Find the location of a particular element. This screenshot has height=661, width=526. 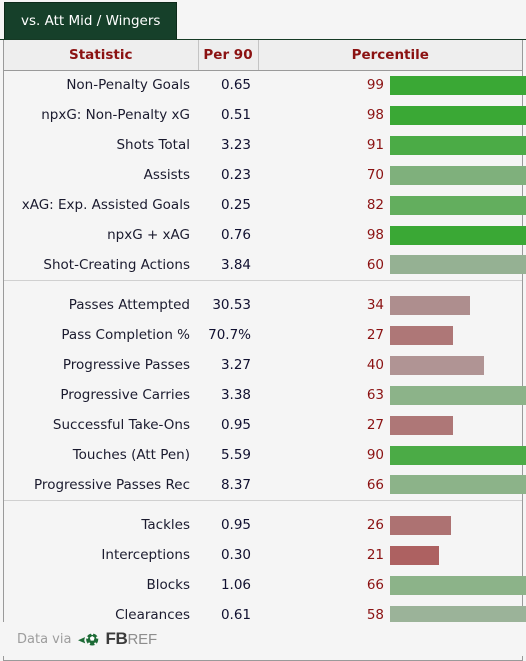

per90-value: 3.27 is located at coordinates (228, 365).